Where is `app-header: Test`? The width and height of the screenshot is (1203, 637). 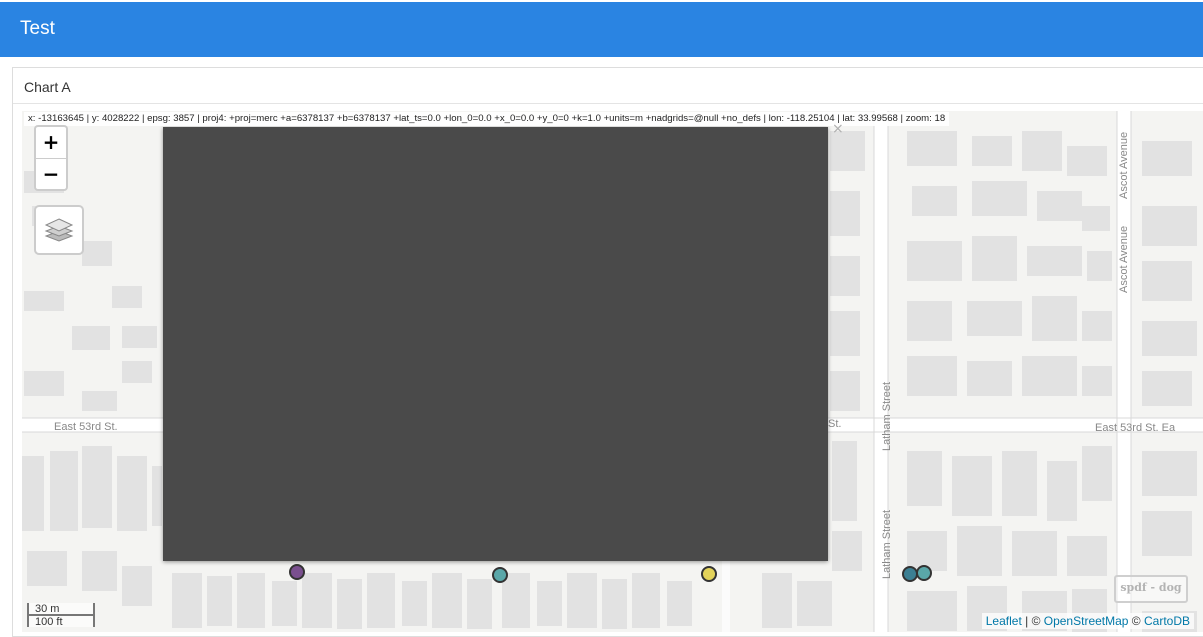 app-header: Test is located at coordinates (601, 28).